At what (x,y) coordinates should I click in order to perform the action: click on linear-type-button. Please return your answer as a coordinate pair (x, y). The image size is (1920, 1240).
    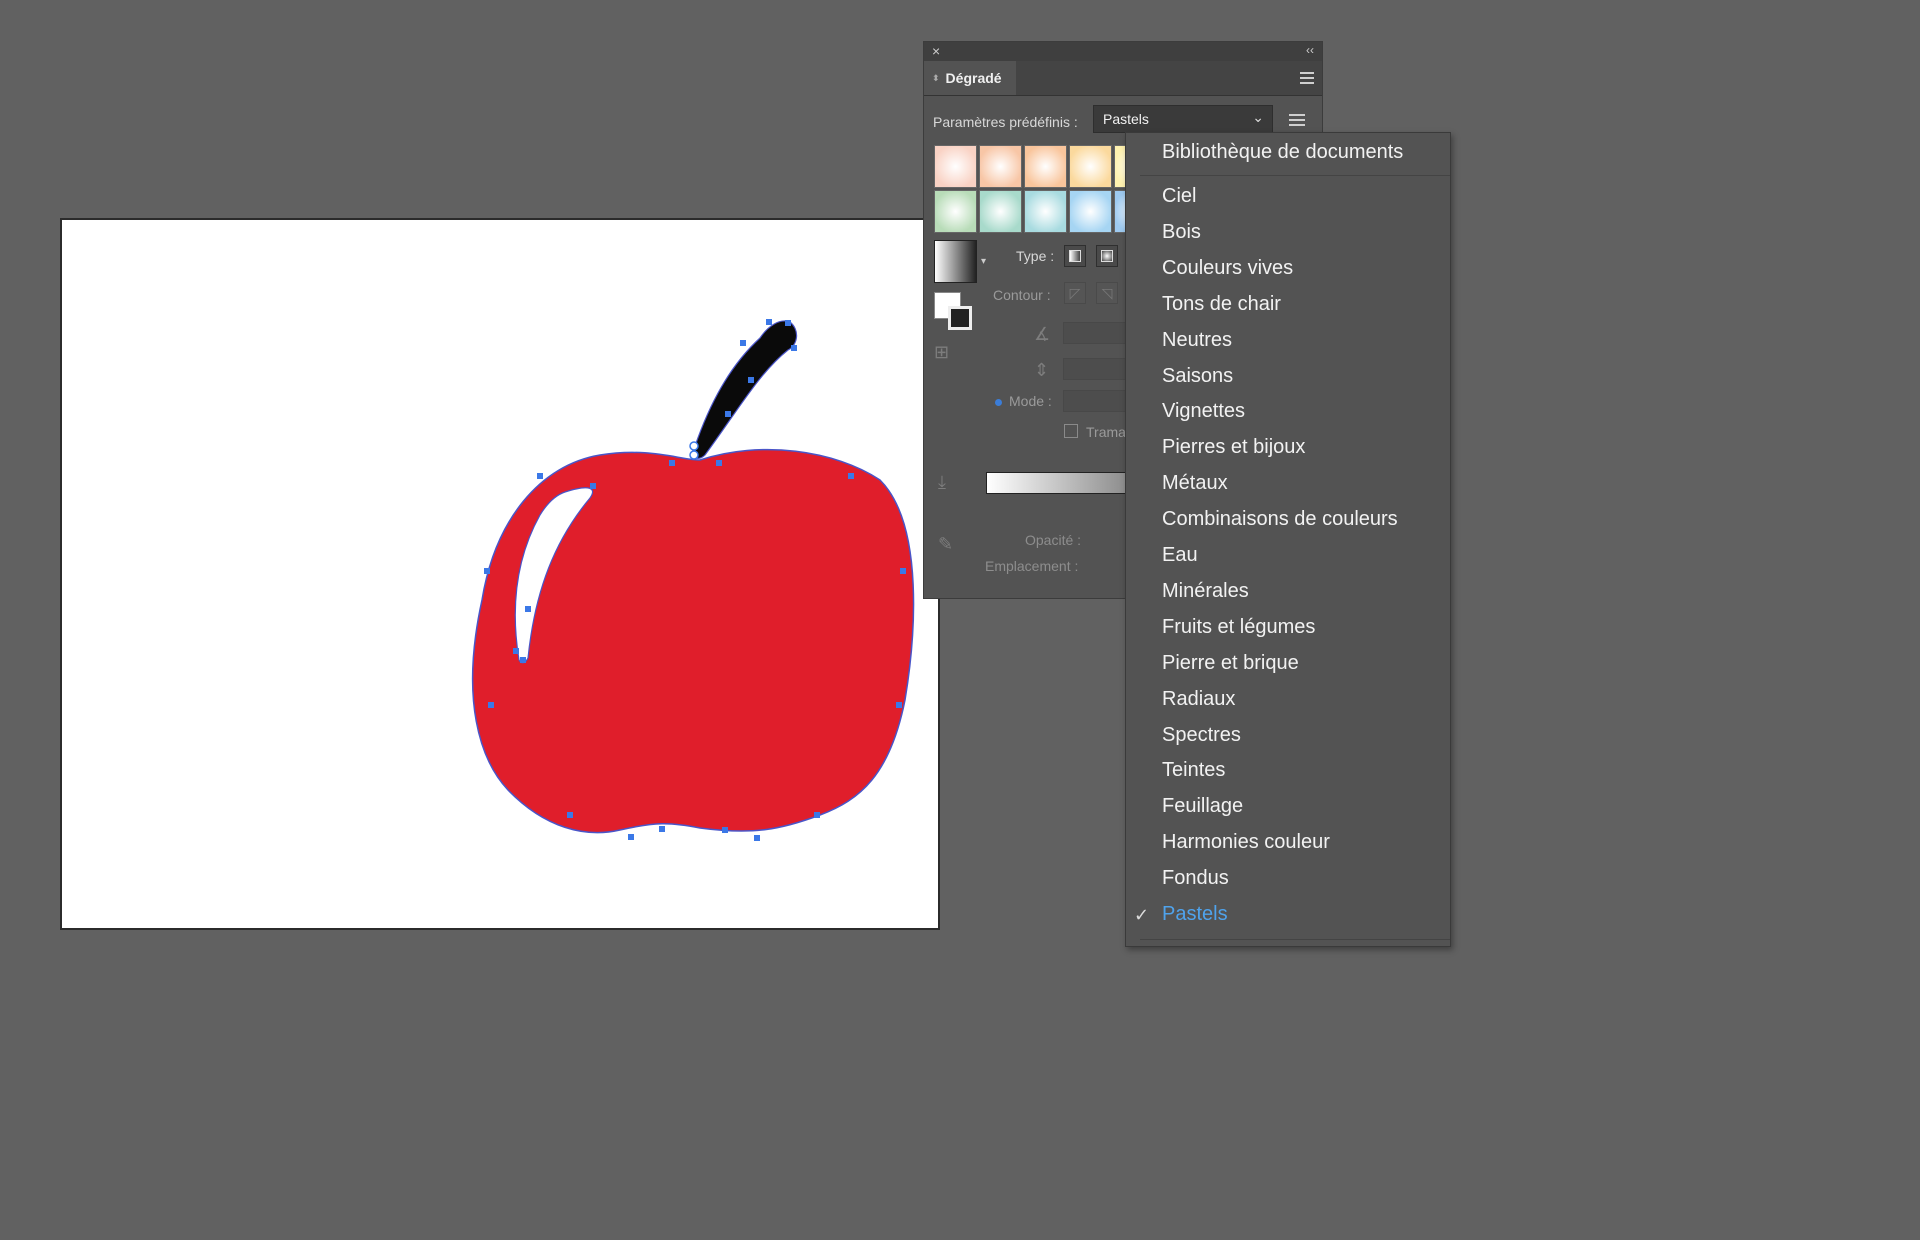
    Looking at the image, I should click on (1075, 256).